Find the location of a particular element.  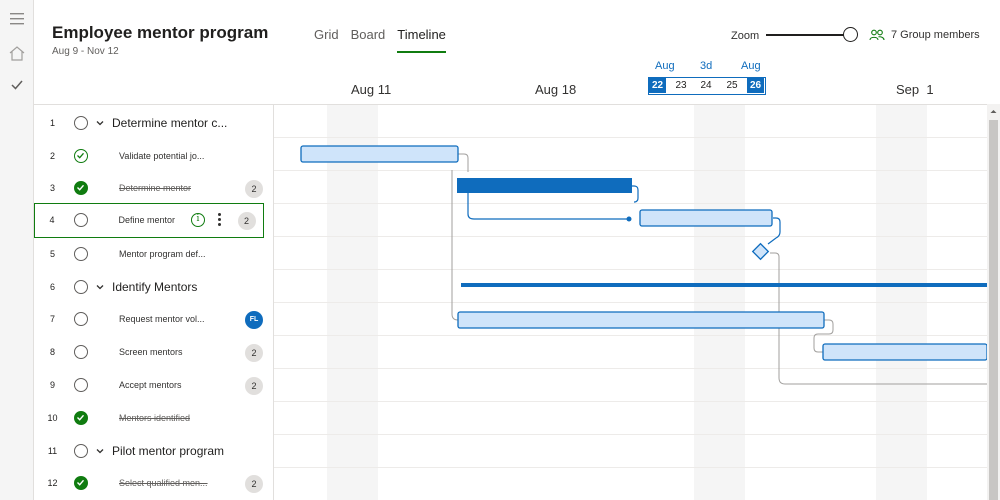

range-day: 24 is located at coordinates (706, 85).